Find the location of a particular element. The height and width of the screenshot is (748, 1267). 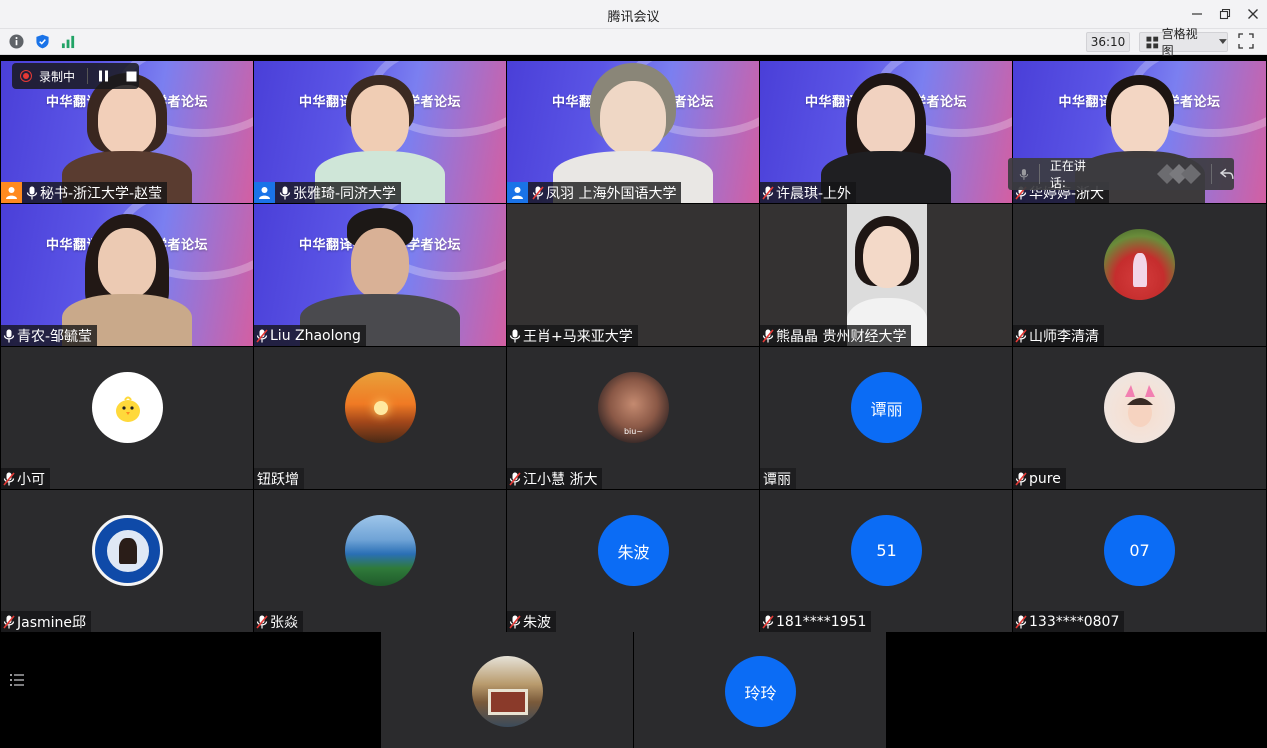

avatar: 谭丽 is located at coordinates (886, 407).